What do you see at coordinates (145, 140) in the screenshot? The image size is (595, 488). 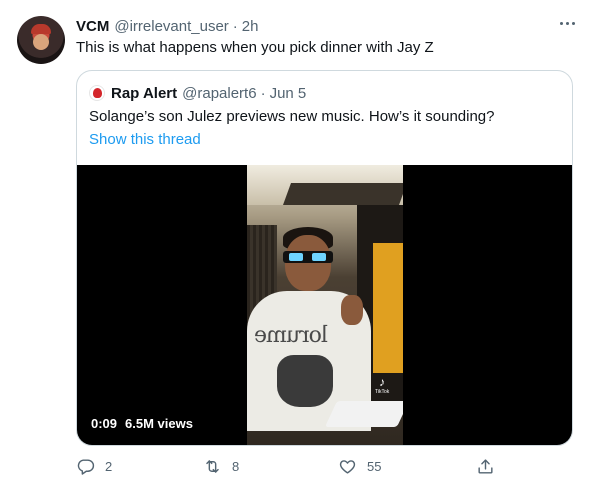 I see `show-thread-link: Show this thread` at bounding box center [145, 140].